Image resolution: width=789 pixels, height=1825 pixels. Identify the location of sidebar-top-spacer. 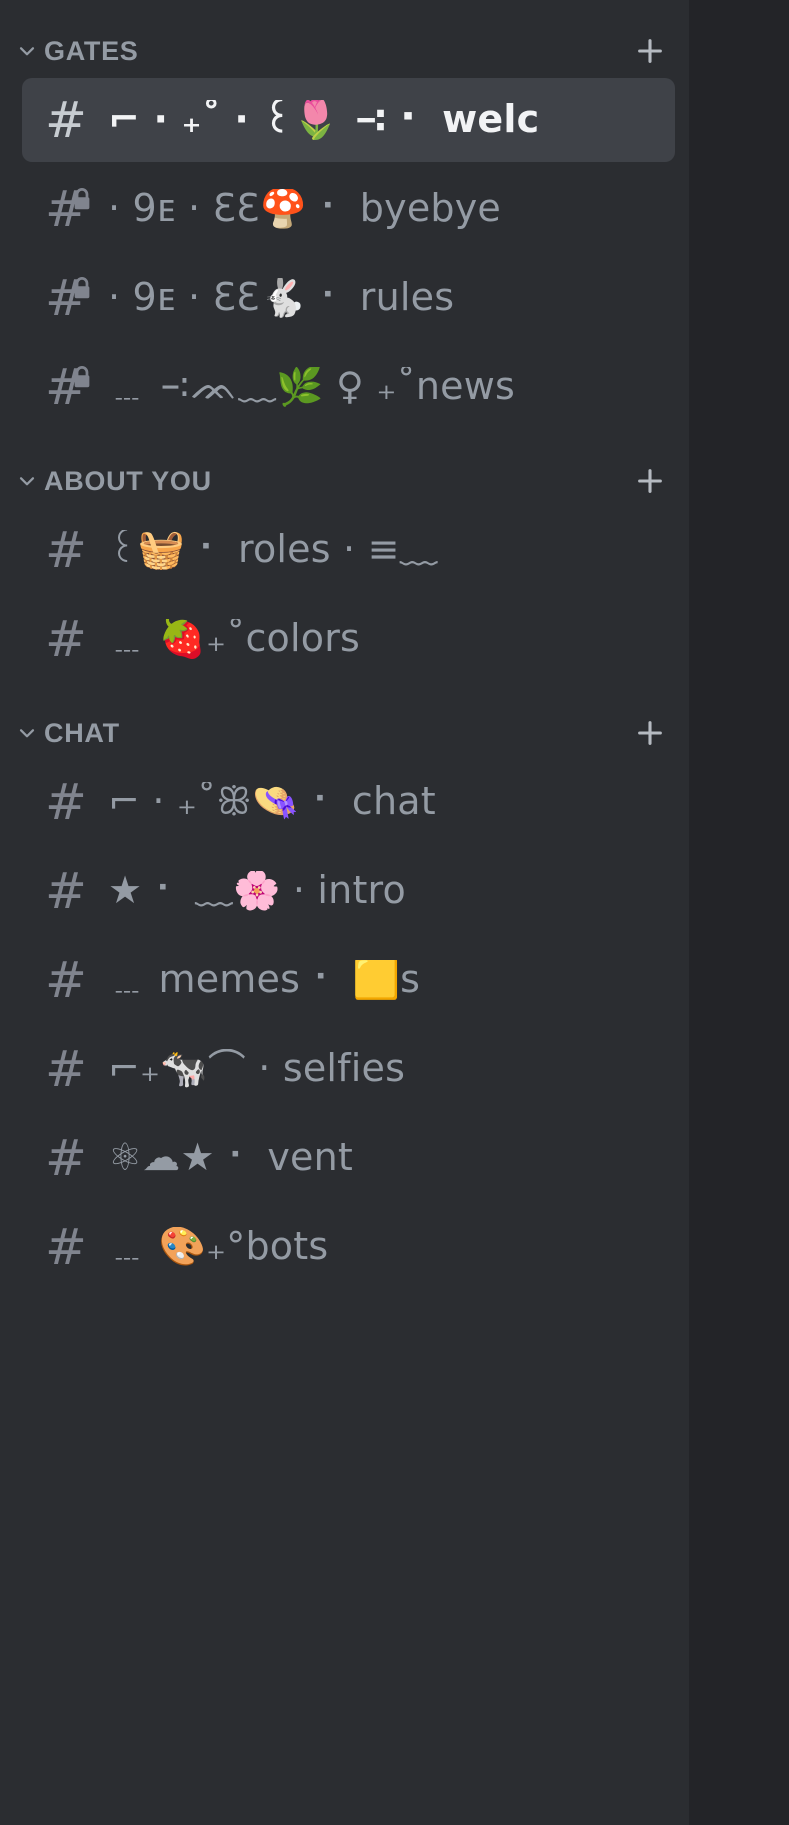
(344, 12).